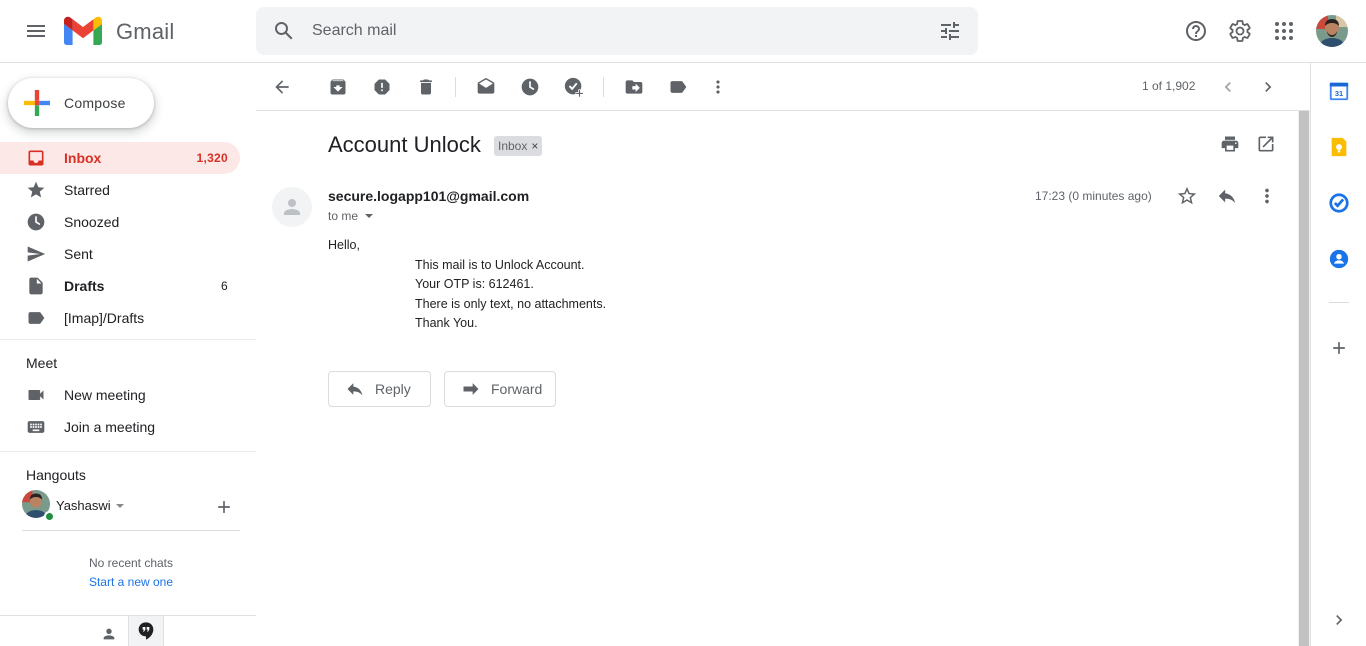 The height and width of the screenshot is (646, 1366). What do you see at coordinates (426, 87) in the screenshot?
I see `delete-trash-icon` at bounding box center [426, 87].